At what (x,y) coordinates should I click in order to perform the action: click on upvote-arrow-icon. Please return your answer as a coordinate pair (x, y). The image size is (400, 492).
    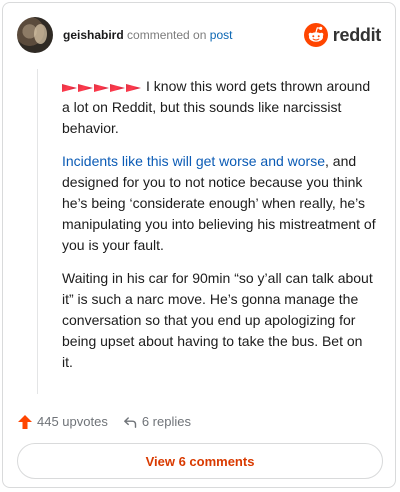
    Looking at the image, I should click on (25, 422).